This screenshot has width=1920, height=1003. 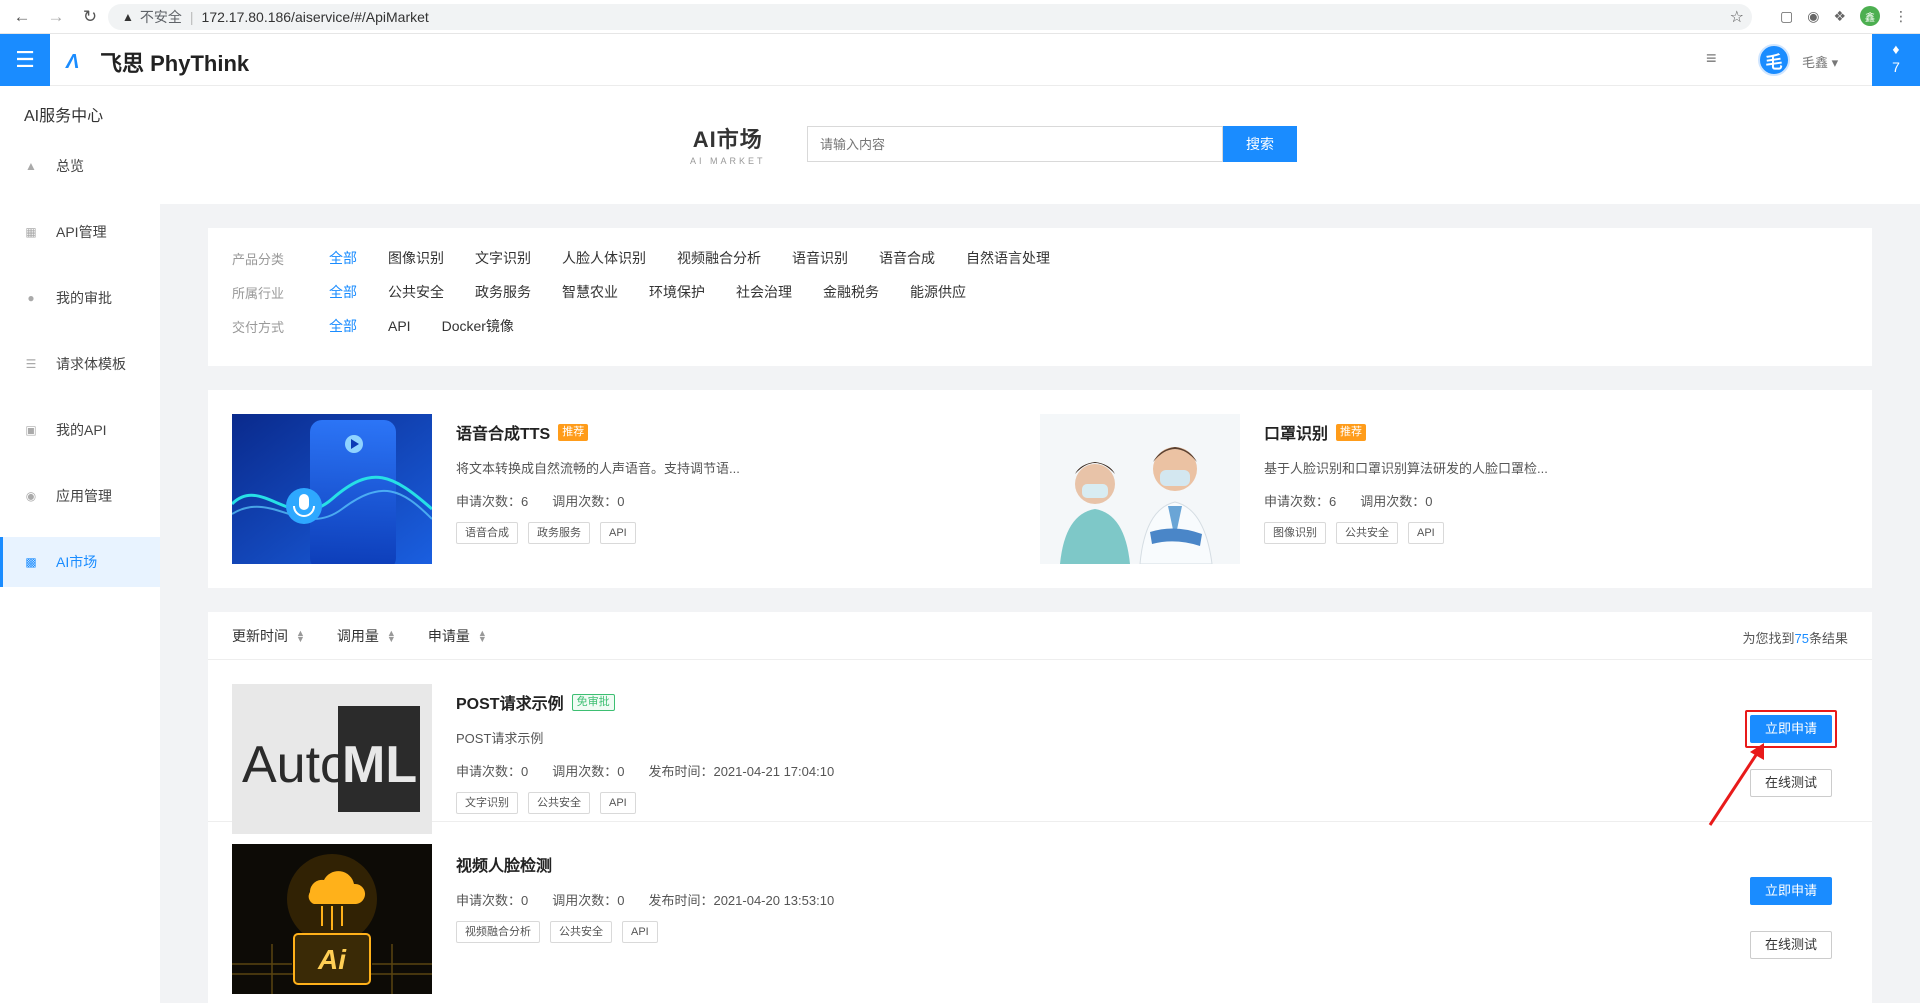 What do you see at coordinates (559, 533) in the screenshot?
I see `tag: 政务服务` at bounding box center [559, 533].